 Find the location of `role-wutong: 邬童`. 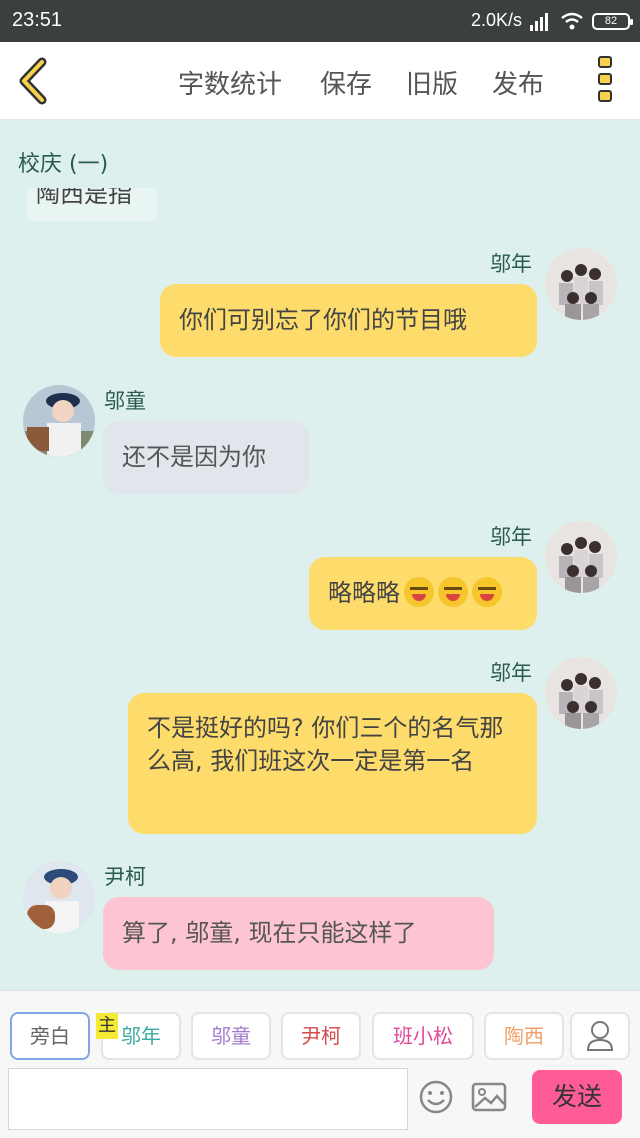

role-wutong: 邬童 is located at coordinates (231, 1036).